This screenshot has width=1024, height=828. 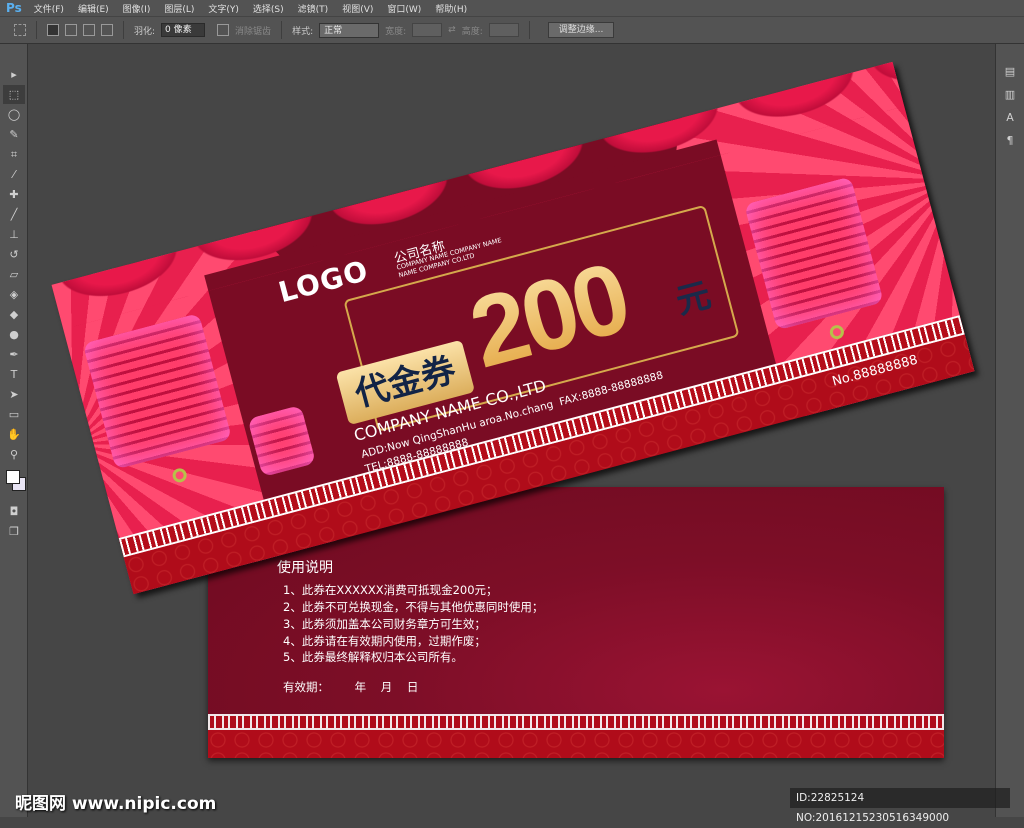 What do you see at coordinates (14, 254) in the screenshot?
I see `history-brush-icon: ↺` at bounding box center [14, 254].